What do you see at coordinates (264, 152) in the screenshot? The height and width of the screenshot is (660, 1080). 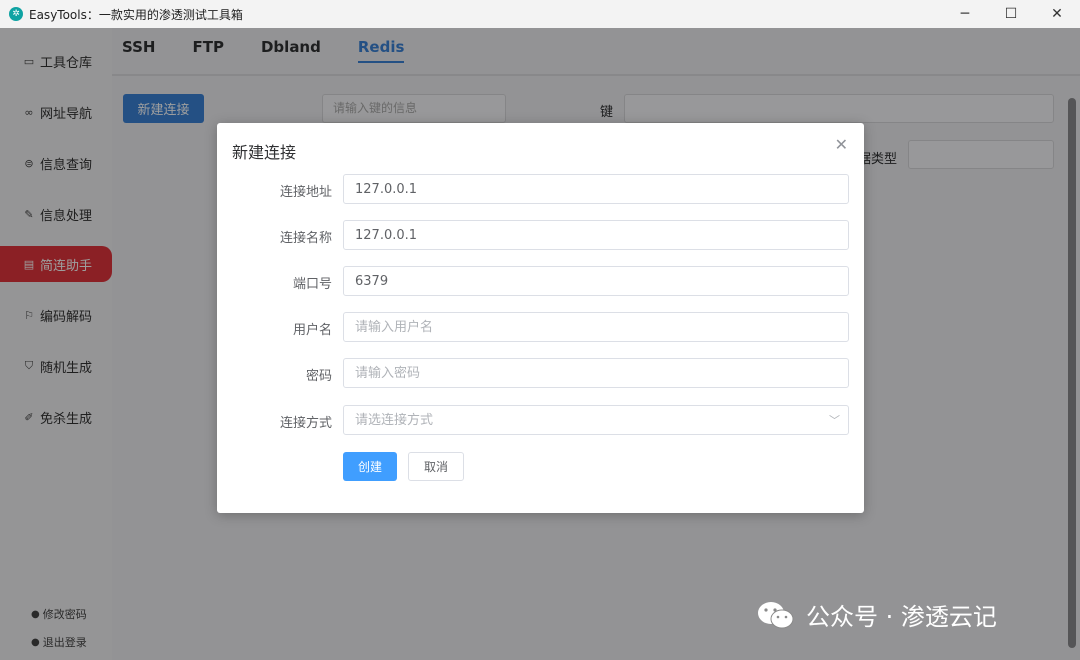 I see `dialog-title: 新建连接` at bounding box center [264, 152].